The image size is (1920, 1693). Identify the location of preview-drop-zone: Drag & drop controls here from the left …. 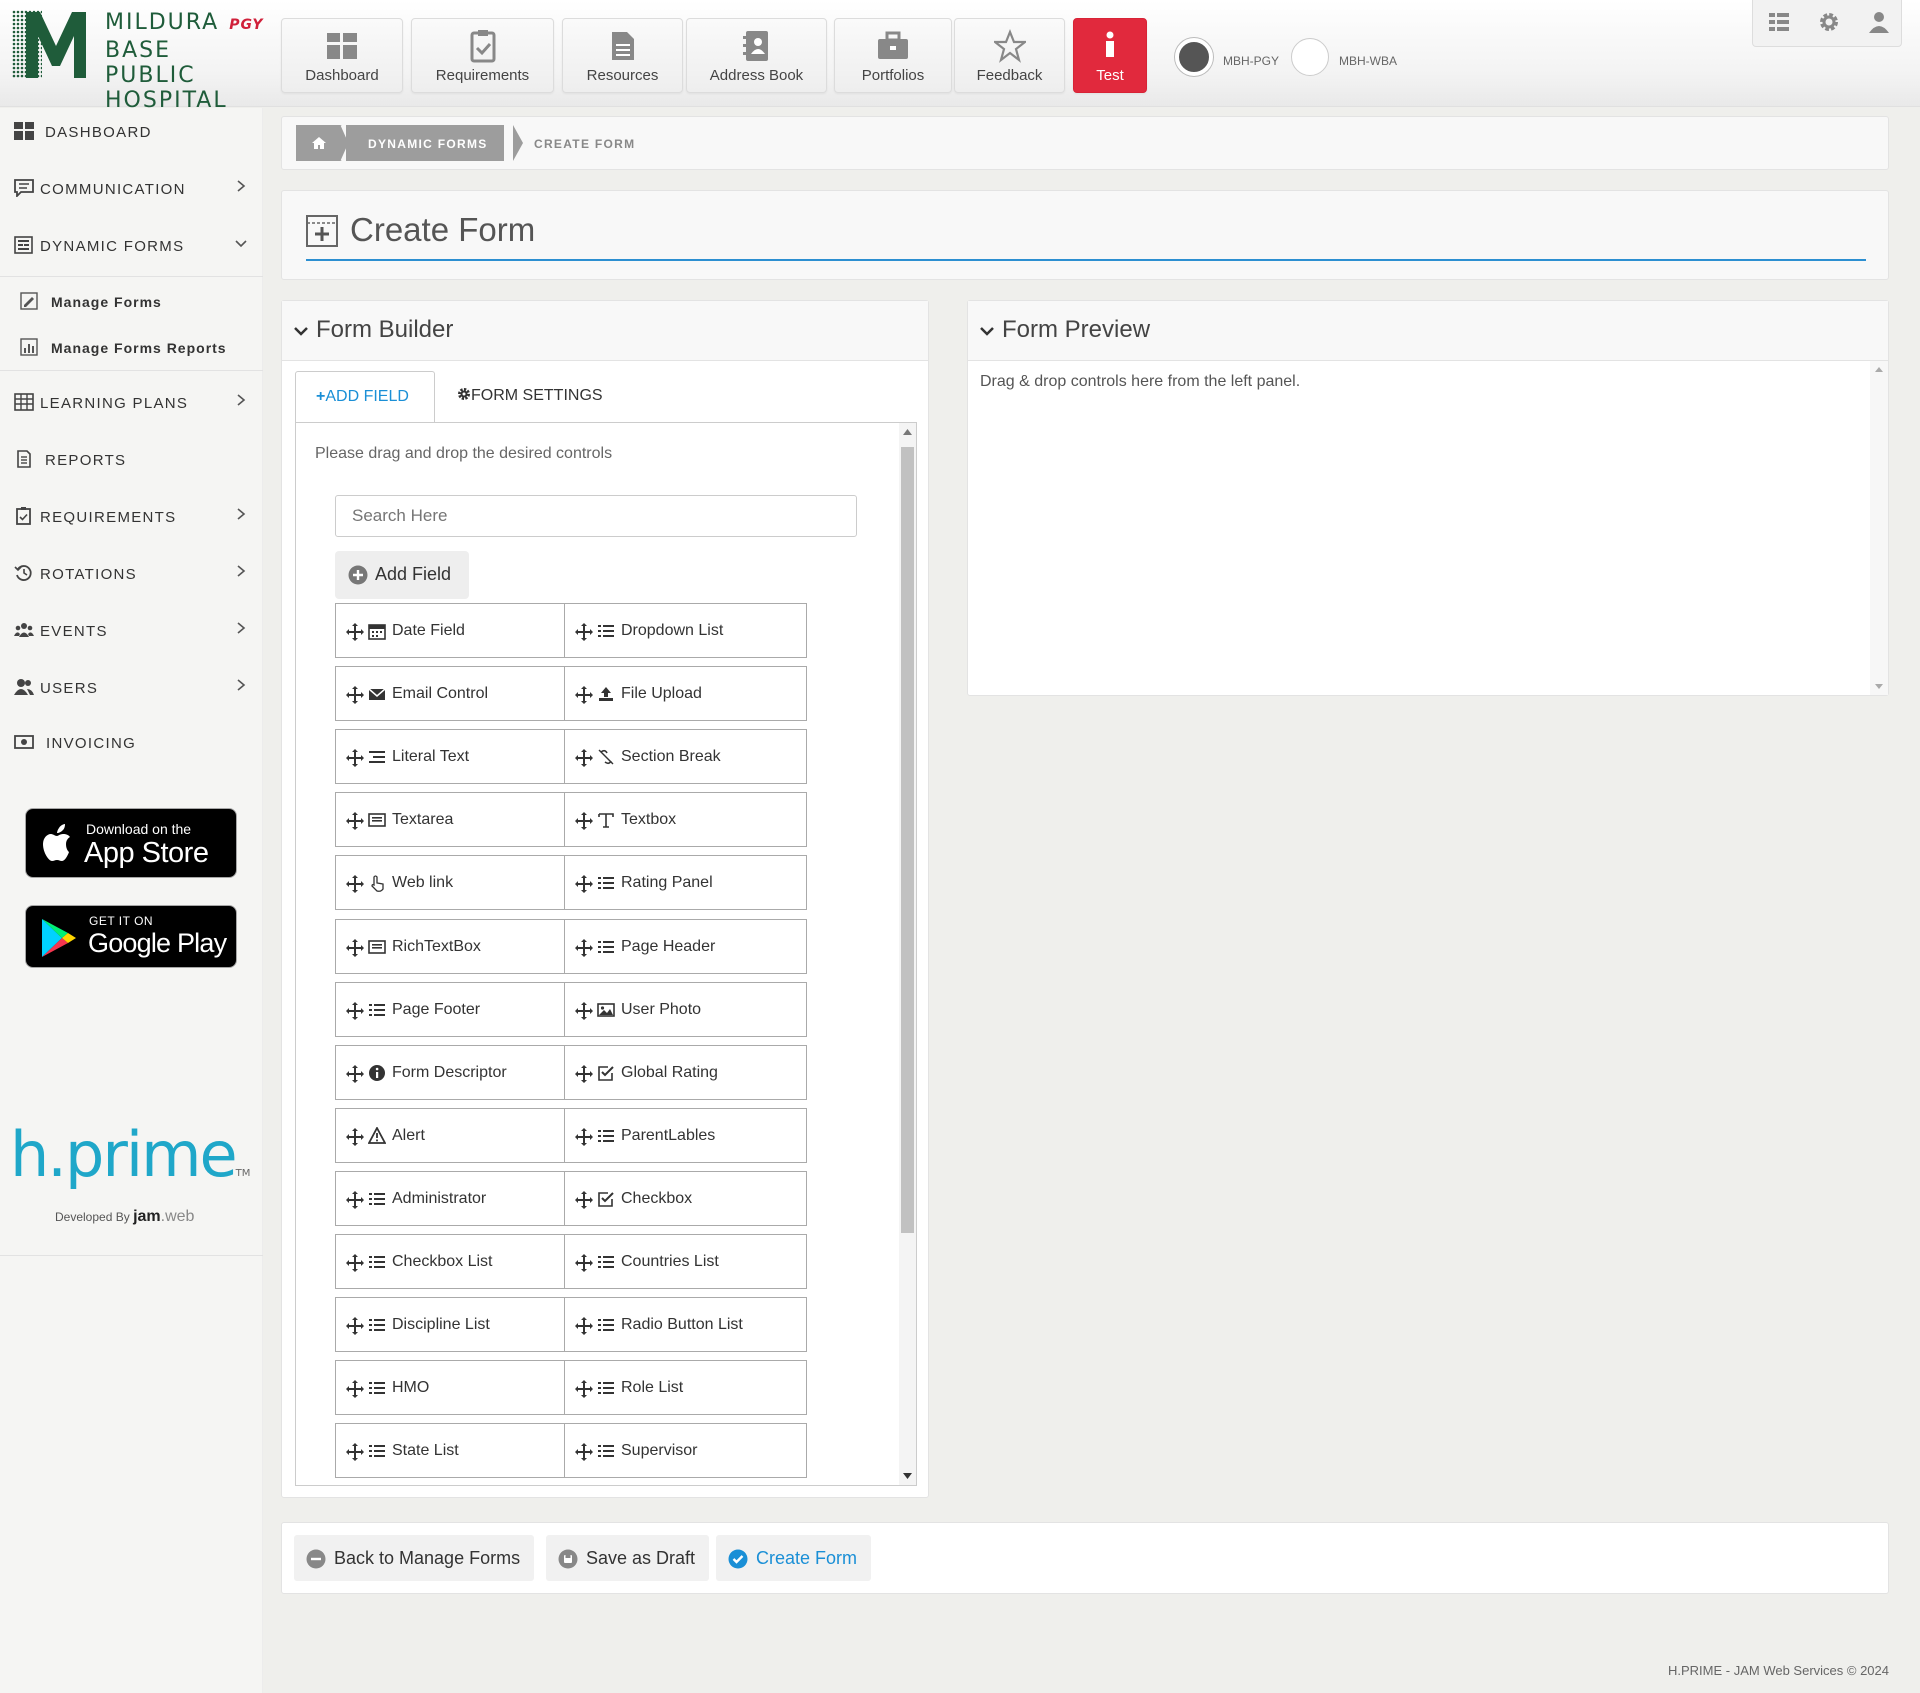
(1140, 382).